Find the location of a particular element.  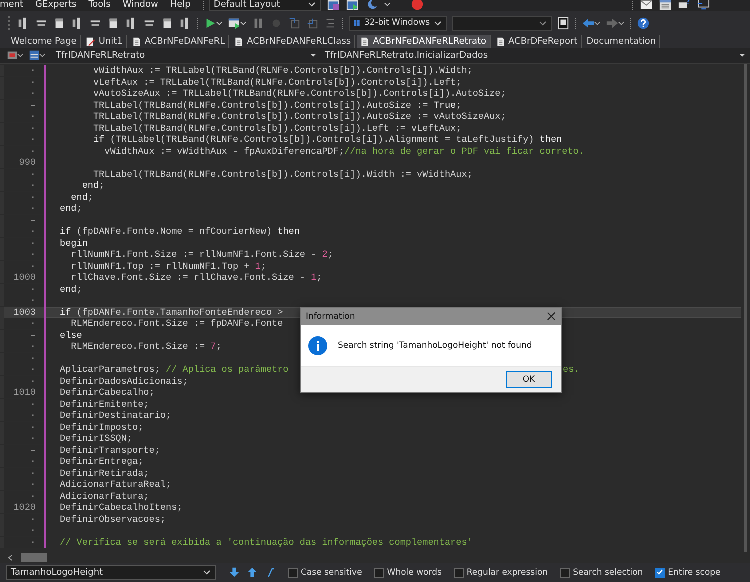

dialog-message: Search string 'TamanhoLogoHeight' not found is located at coordinates (435, 345).